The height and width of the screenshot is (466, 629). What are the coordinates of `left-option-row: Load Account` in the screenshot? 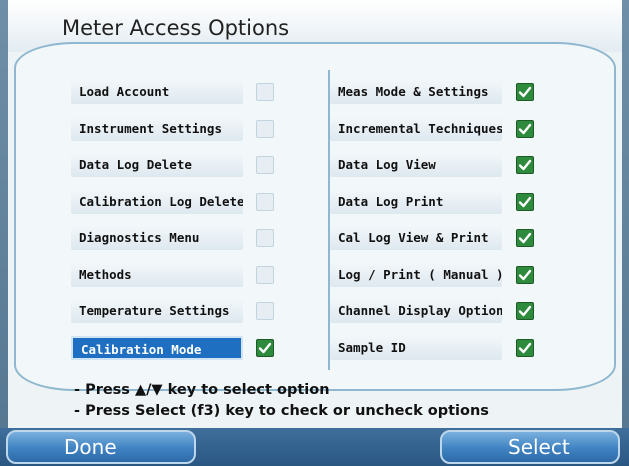 It's located at (172, 92).